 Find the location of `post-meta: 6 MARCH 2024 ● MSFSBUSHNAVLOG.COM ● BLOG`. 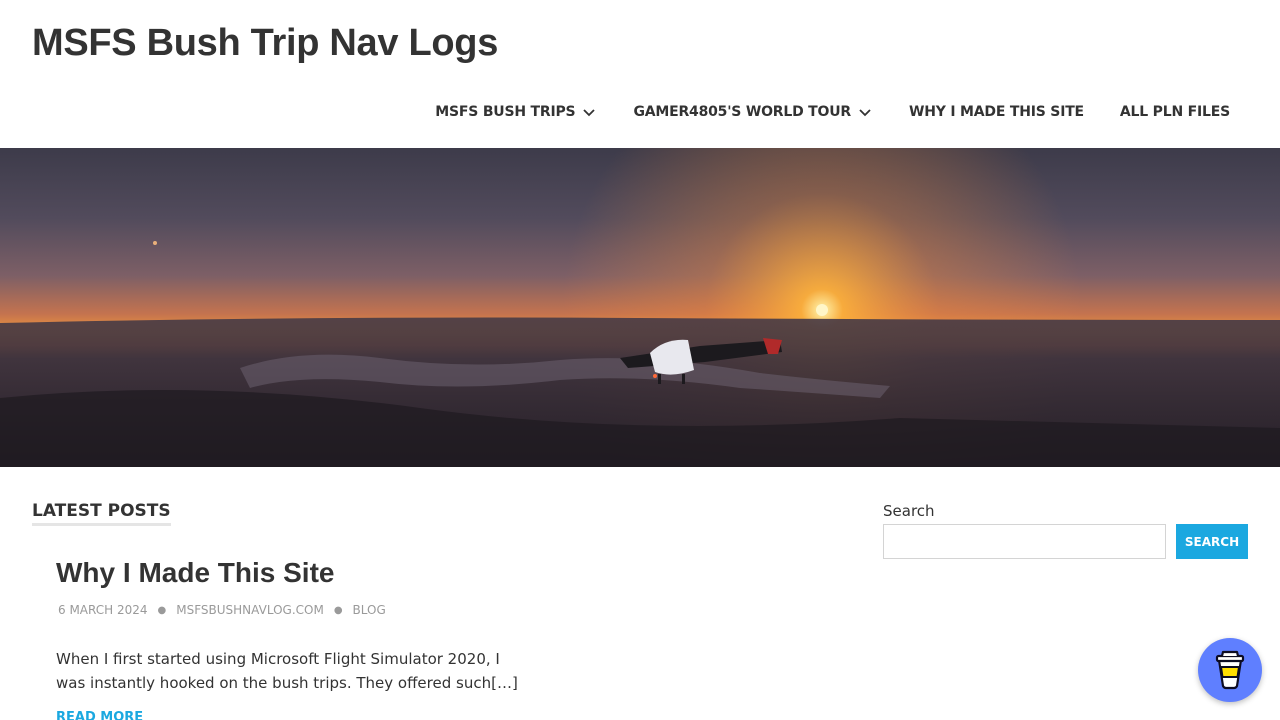

post-meta: 6 MARCH 2024 ● MSFSBUSHNAVLOG.COM ● BLOG is located at coordinates (222, 610).